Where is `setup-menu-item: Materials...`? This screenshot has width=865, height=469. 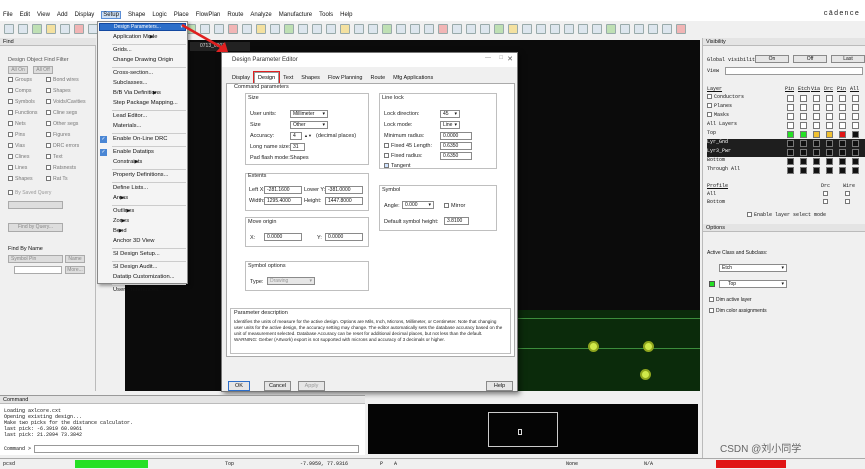
setup-menu-item: Materials... is located at coordinates (127, 126).